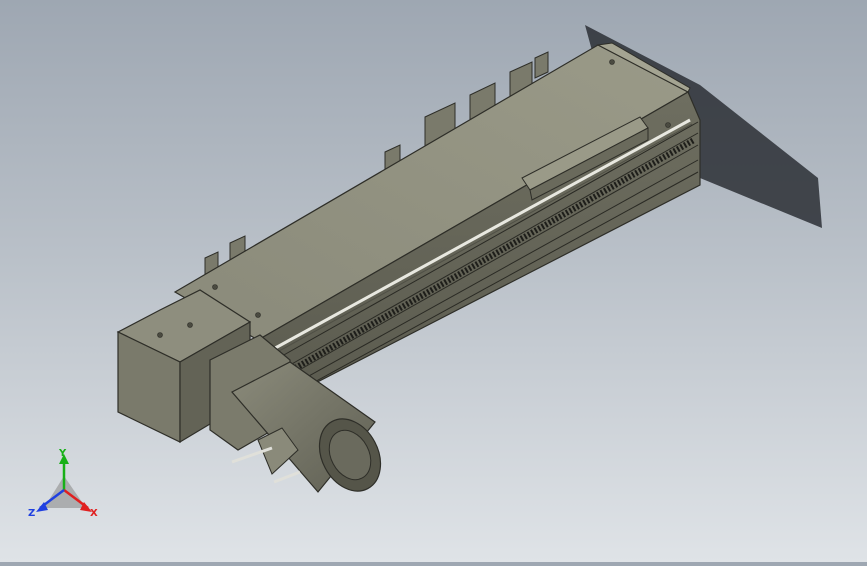  I want to click on coordinate-triad: Y X Z, so click(65, 486).